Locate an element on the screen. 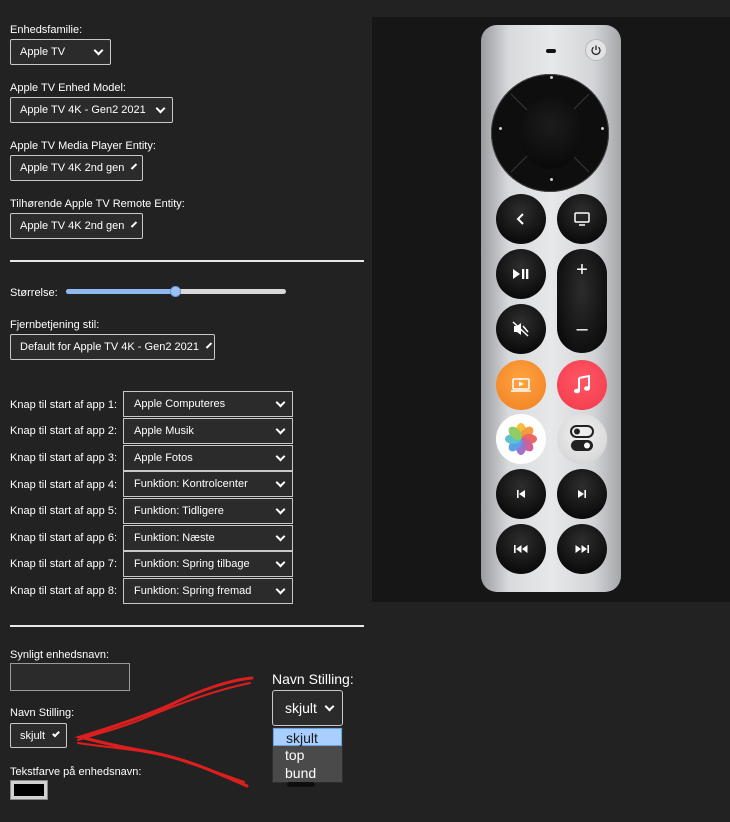 This screenshot has height=822, width=730. play-pause-icon is located at coordinates (521, 274).